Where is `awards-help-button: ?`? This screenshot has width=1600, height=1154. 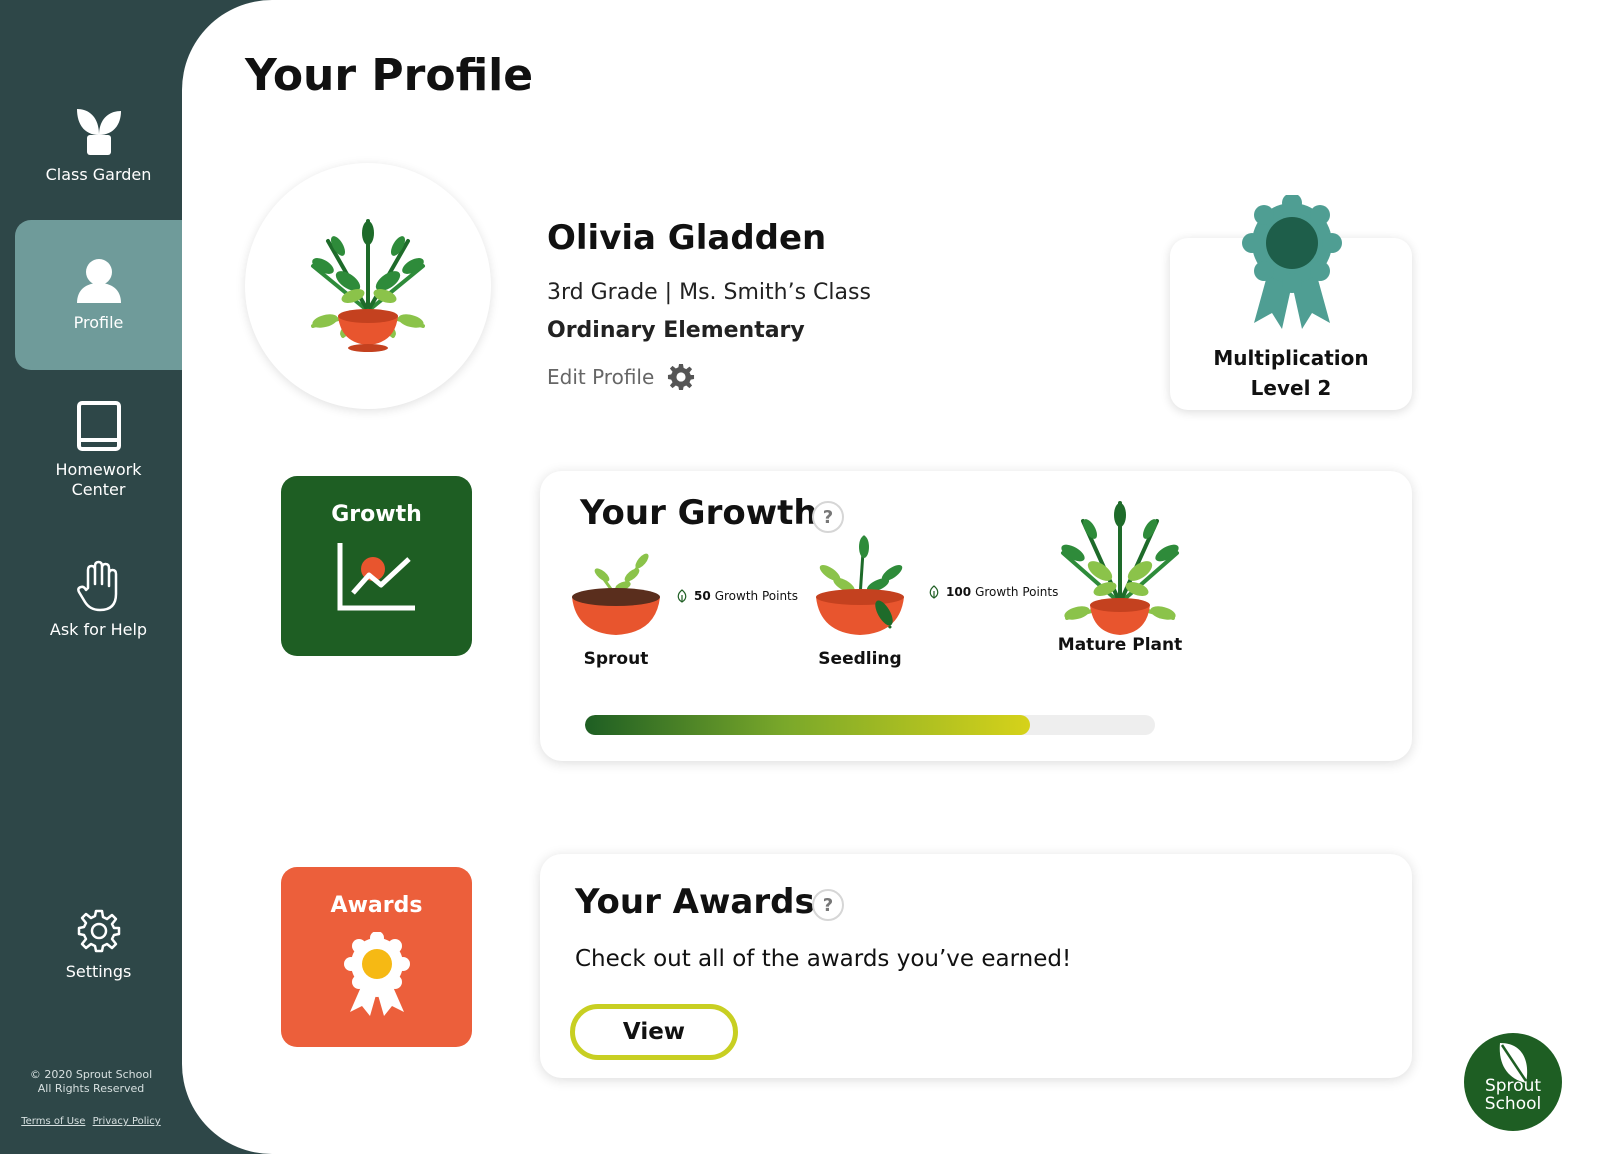
awards-help-button: ? is located at coordinates (828, 905).